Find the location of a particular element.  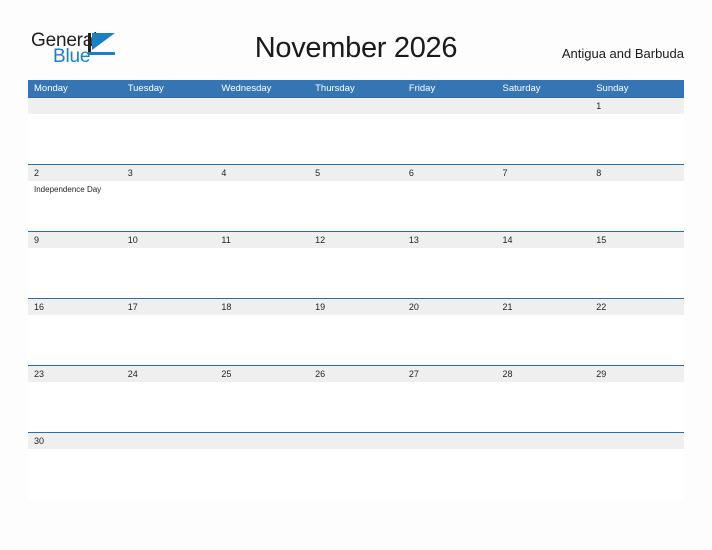

day-number: 26 is located at coordinates (356, 374).